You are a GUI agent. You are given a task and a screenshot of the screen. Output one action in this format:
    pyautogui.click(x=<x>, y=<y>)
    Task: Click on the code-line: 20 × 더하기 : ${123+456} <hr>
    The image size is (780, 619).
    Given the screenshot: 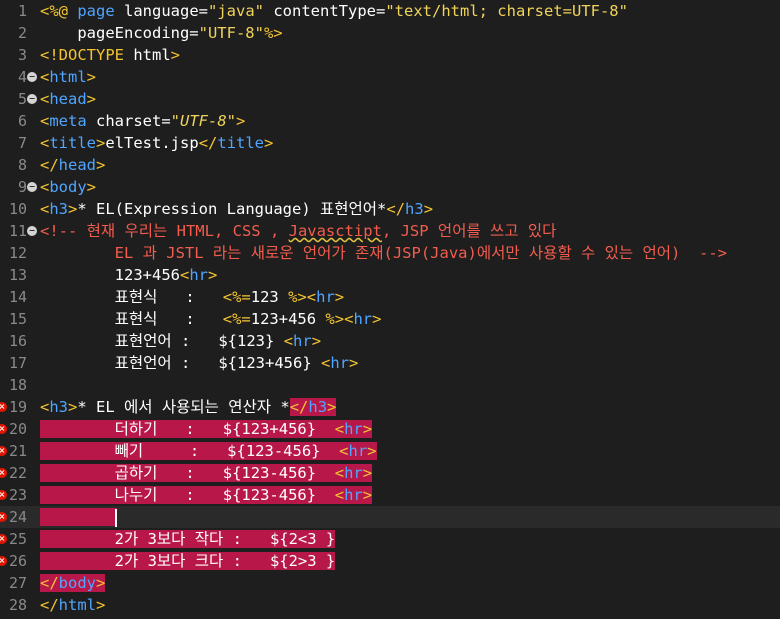 What is the action you would take?
    pyautogui.click(x=390, y=429)
    